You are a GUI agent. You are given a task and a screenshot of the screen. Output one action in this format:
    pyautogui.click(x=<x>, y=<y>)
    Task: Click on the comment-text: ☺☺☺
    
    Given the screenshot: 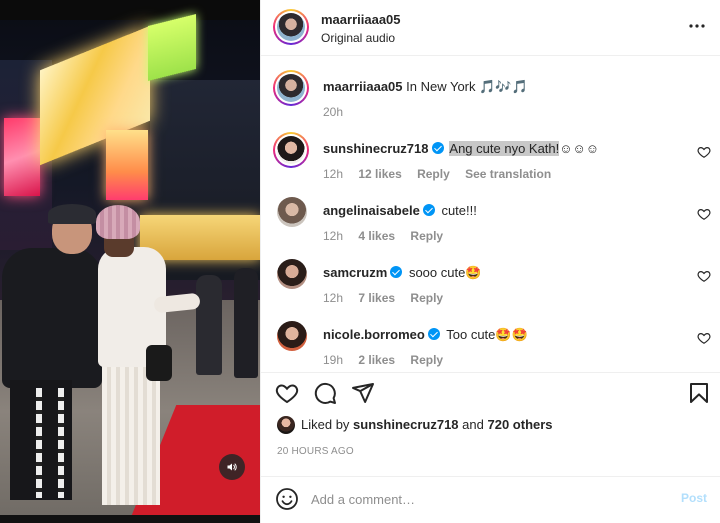 What is the action you would take?
    pyautogui.click(x=579, y=148)
    